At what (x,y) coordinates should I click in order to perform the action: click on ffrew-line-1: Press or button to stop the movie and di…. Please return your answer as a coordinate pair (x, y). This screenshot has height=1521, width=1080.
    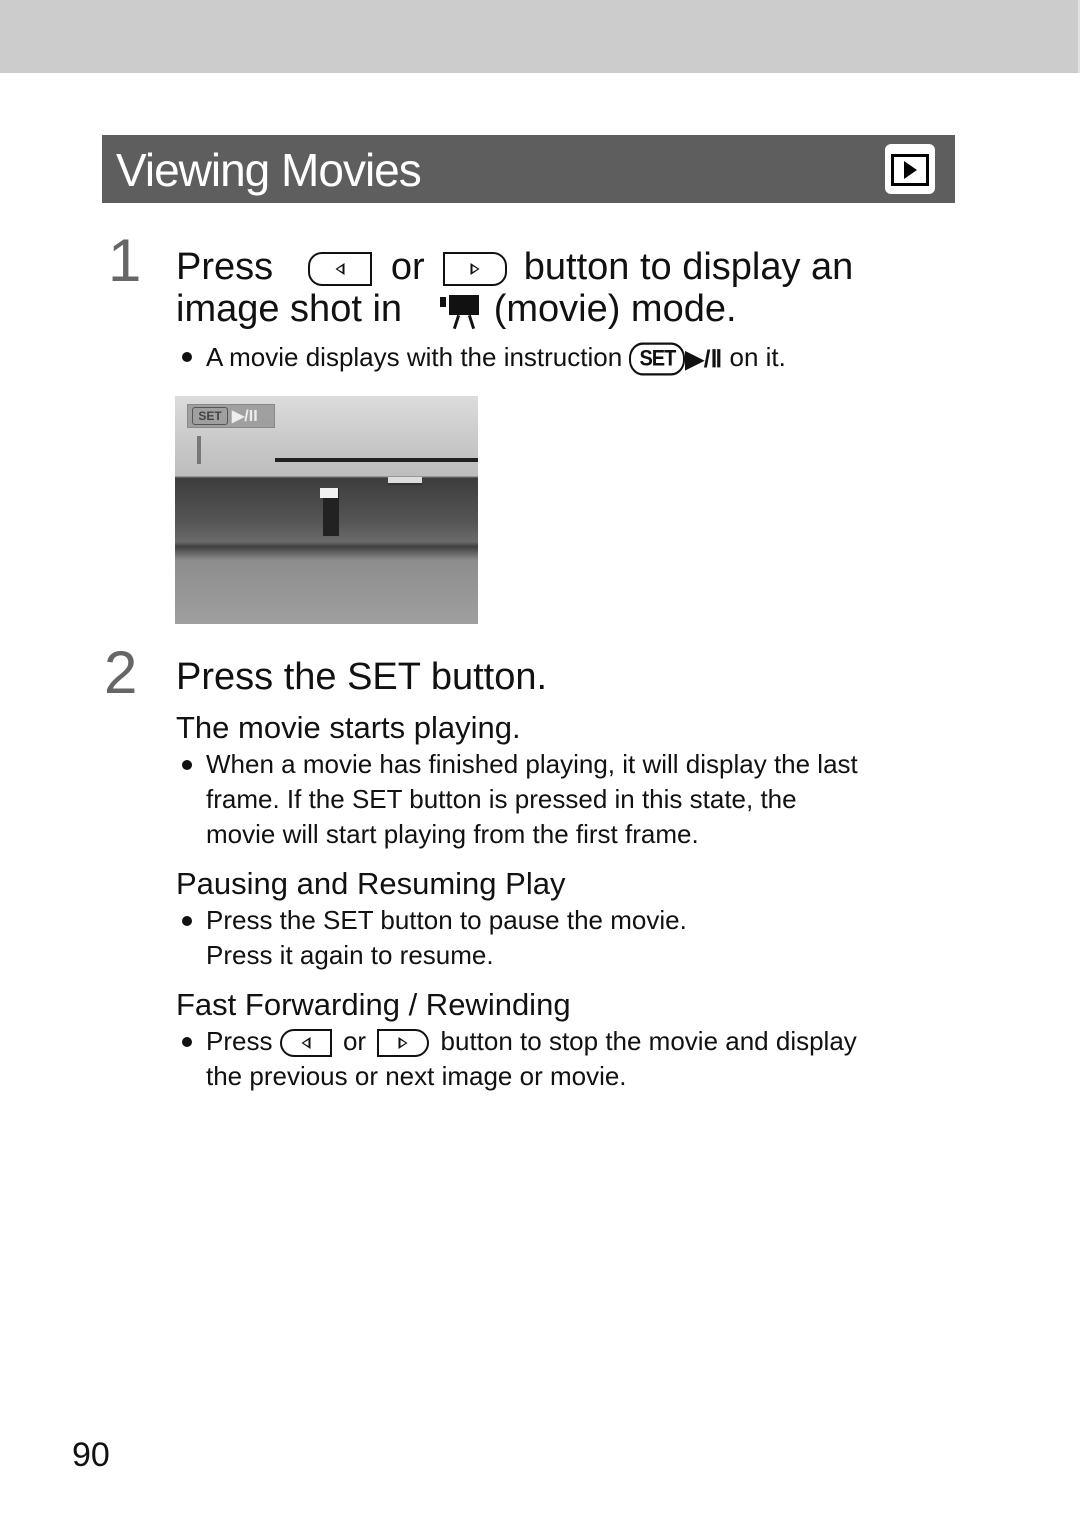
    Looking at the image, I should click on (531, 1041).